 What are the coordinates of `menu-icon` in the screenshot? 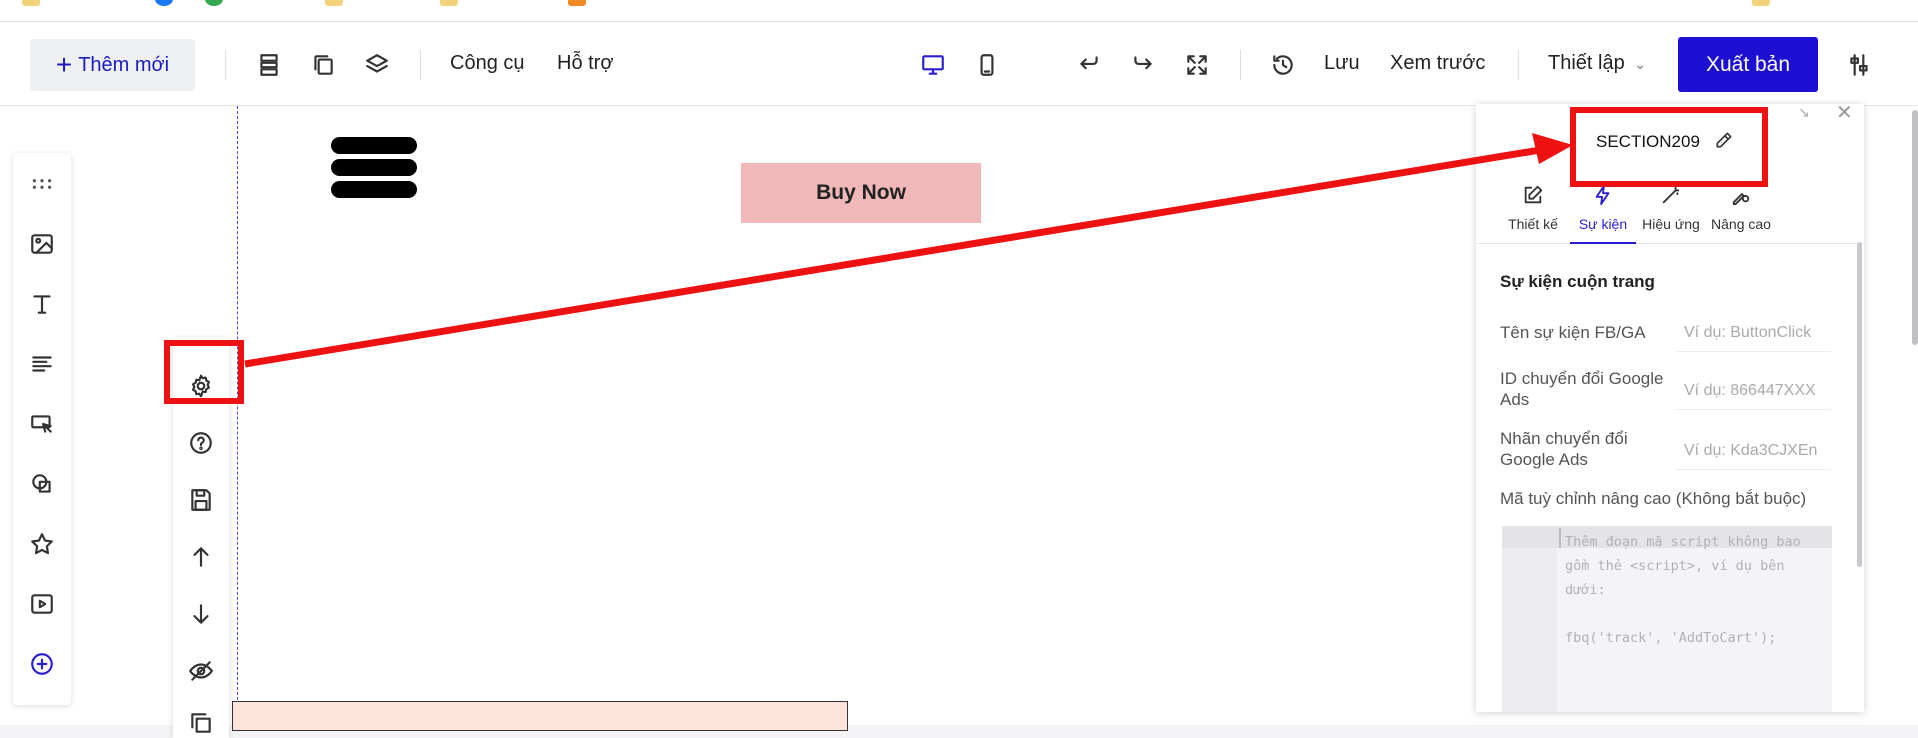 It's located at (374, 170).